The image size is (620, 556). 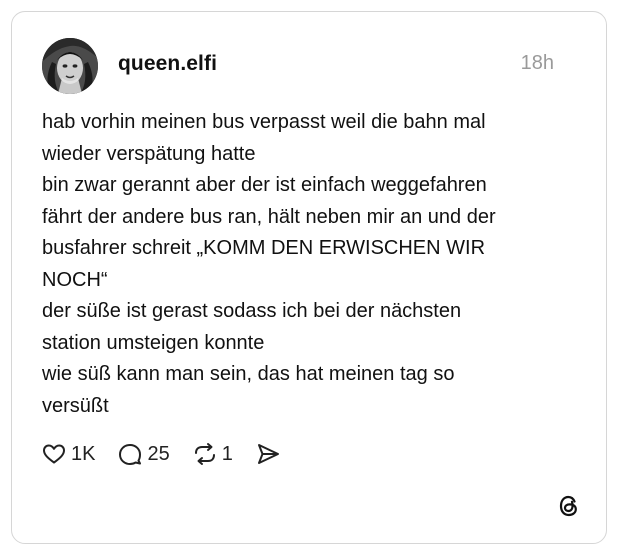 What do you see at coordinates (130, 454) in the screenshot?
I see `comment-icon` at bounding box center [130, 454].